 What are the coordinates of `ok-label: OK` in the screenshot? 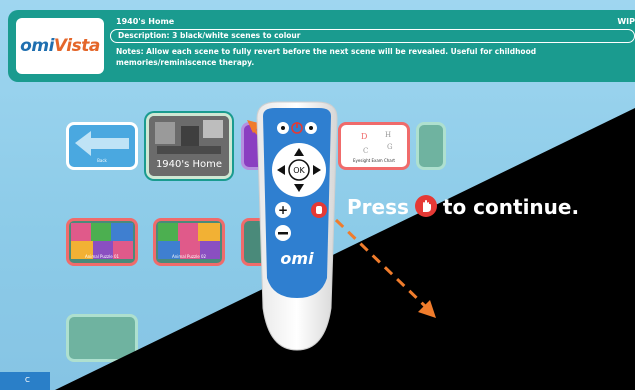 It's located at (299, 170).